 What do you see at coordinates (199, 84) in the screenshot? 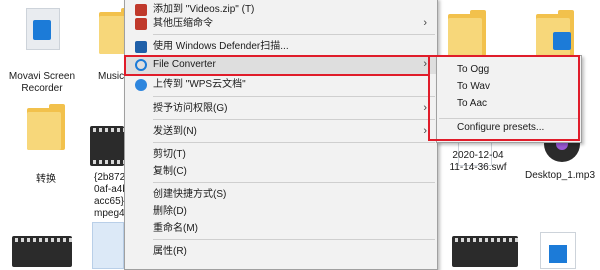
I see `menu-item-label: 上传到 "WPS云文档"` at bounding box center [199, 84].